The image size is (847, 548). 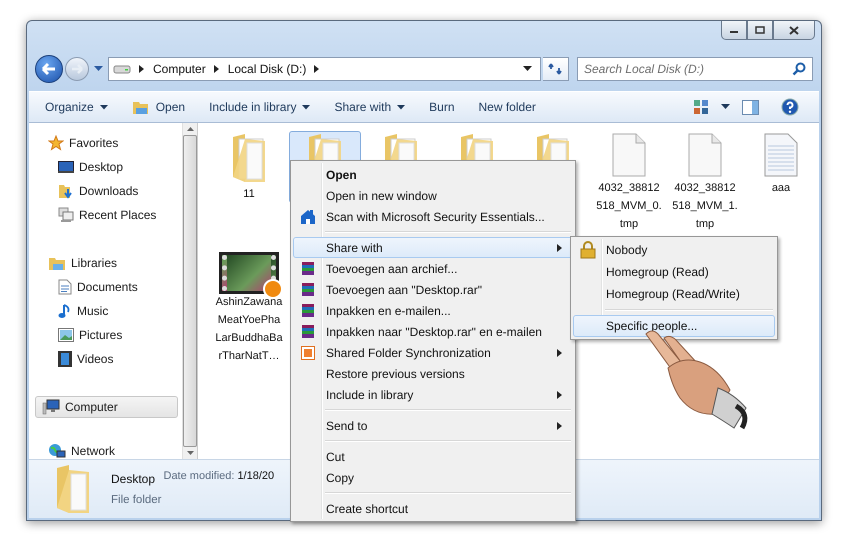 I want to click on toolbar-button: Organize, so click(x=76, y=107).